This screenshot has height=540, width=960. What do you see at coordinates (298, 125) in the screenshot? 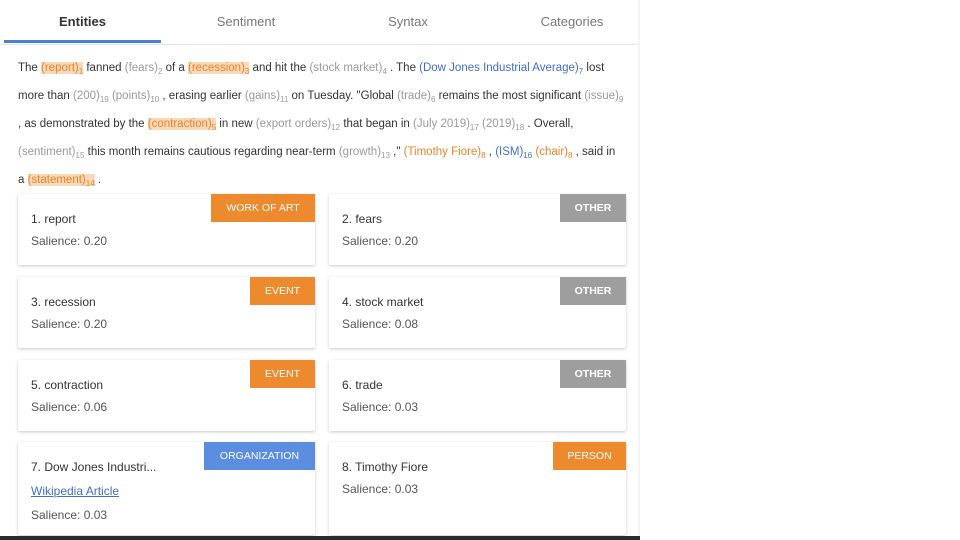
I see `entity-mention-export-orders: (export orders)12` at bounding box center [298, 125].